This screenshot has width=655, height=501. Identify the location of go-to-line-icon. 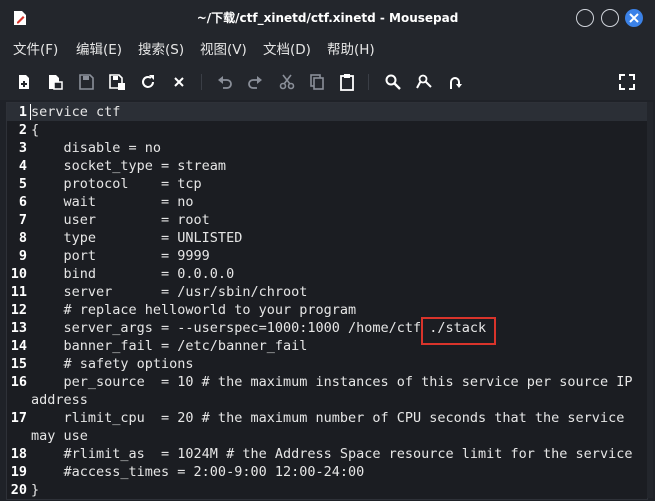
(455, 82).